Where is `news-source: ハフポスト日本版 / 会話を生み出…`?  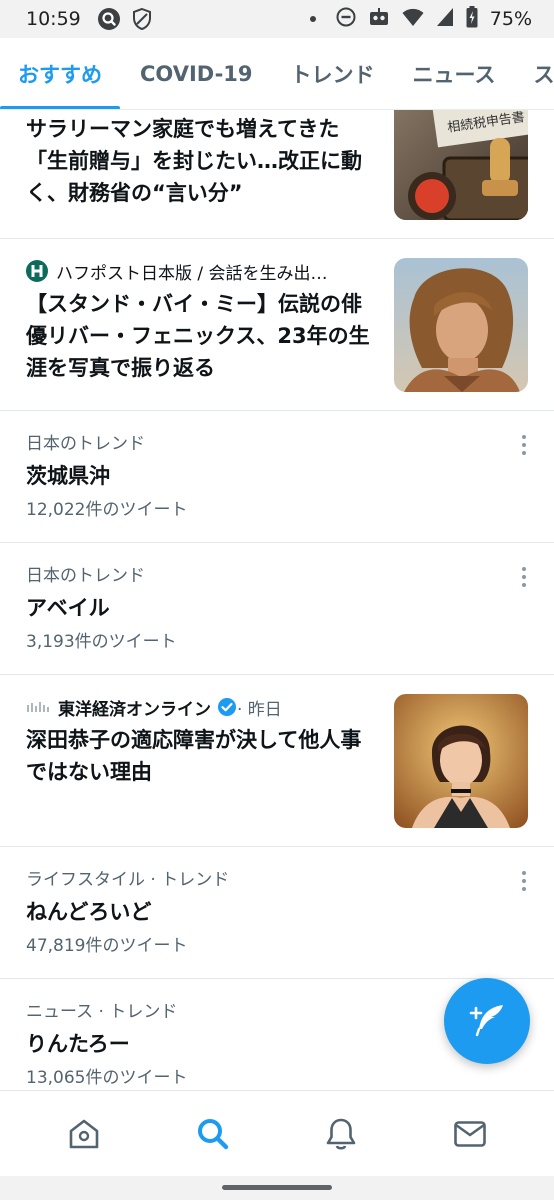
news-source: ハフポスト日本版 / 会話を生み出… is located at coordinates (202, 271).